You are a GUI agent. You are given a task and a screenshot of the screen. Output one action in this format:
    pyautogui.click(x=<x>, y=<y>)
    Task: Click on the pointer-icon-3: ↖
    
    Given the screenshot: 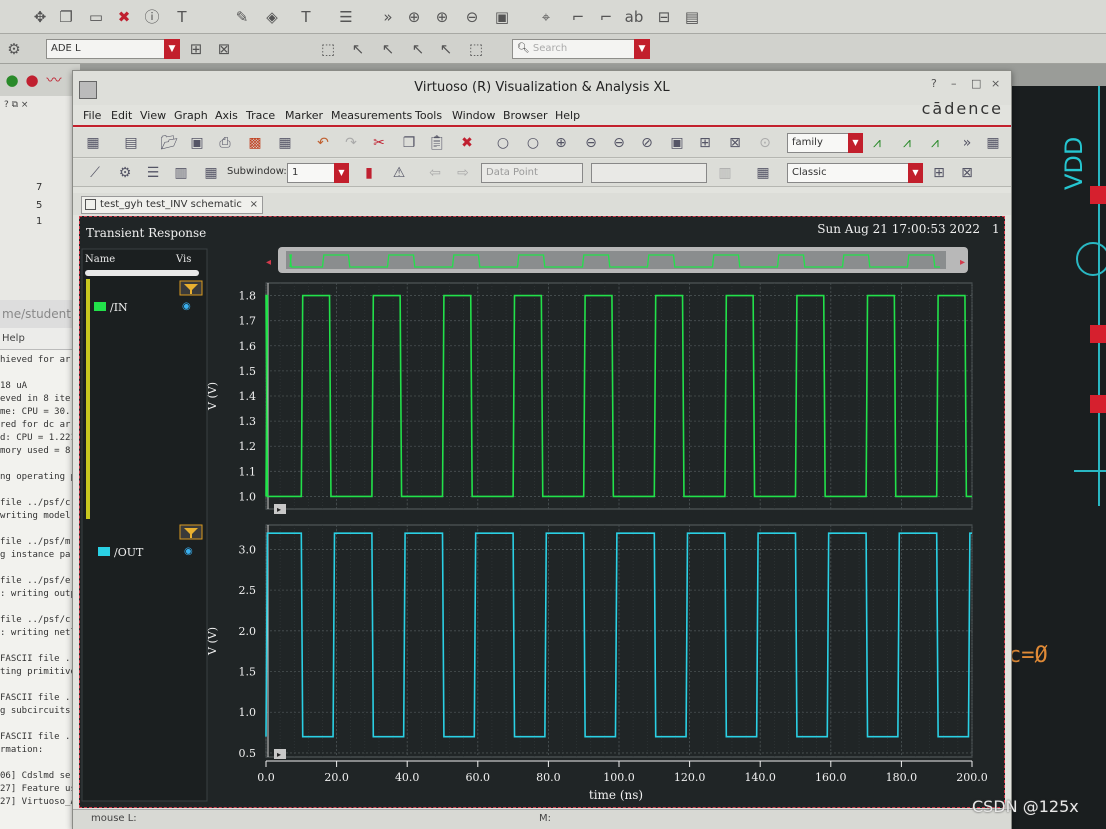 What is the action you would take?
    pyautogui.click(x=418, y=49)
    